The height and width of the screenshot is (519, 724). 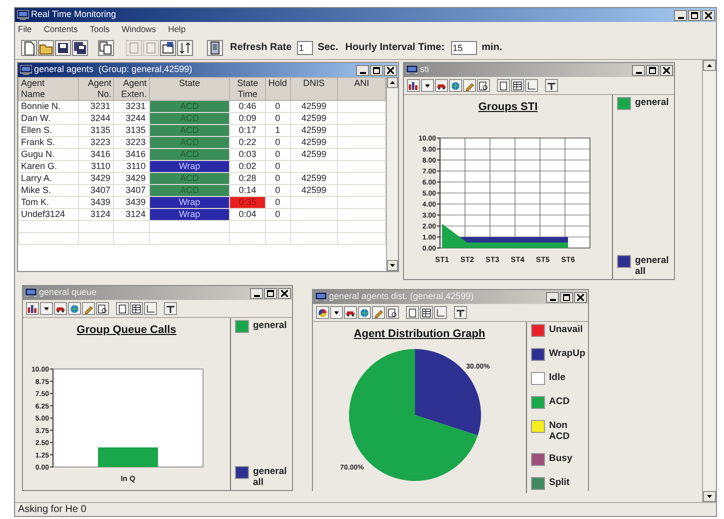 What do you see at coordinates (168, 48) in the screenshot?
I see `properties-button` at bounding box center [168, 48].